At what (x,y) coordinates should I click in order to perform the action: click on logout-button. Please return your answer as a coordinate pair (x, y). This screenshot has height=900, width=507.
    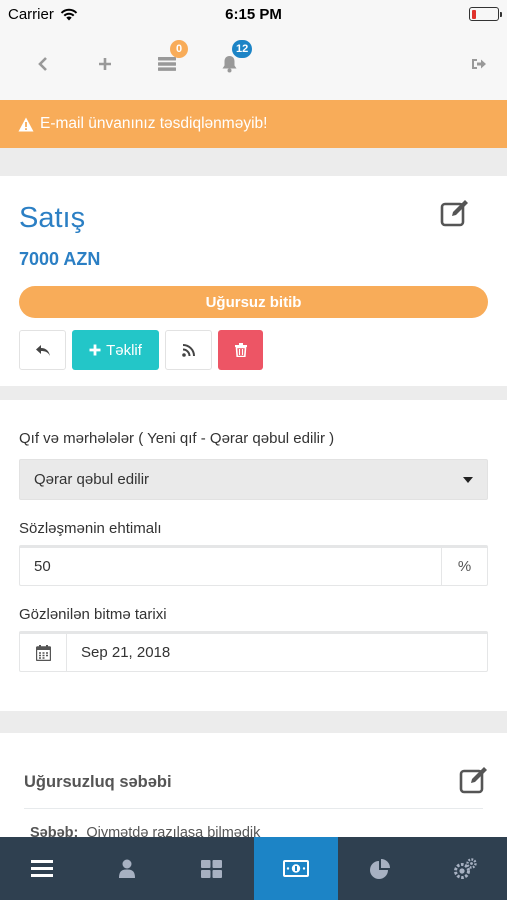
    Looking at the image, I should click on (479, 64).